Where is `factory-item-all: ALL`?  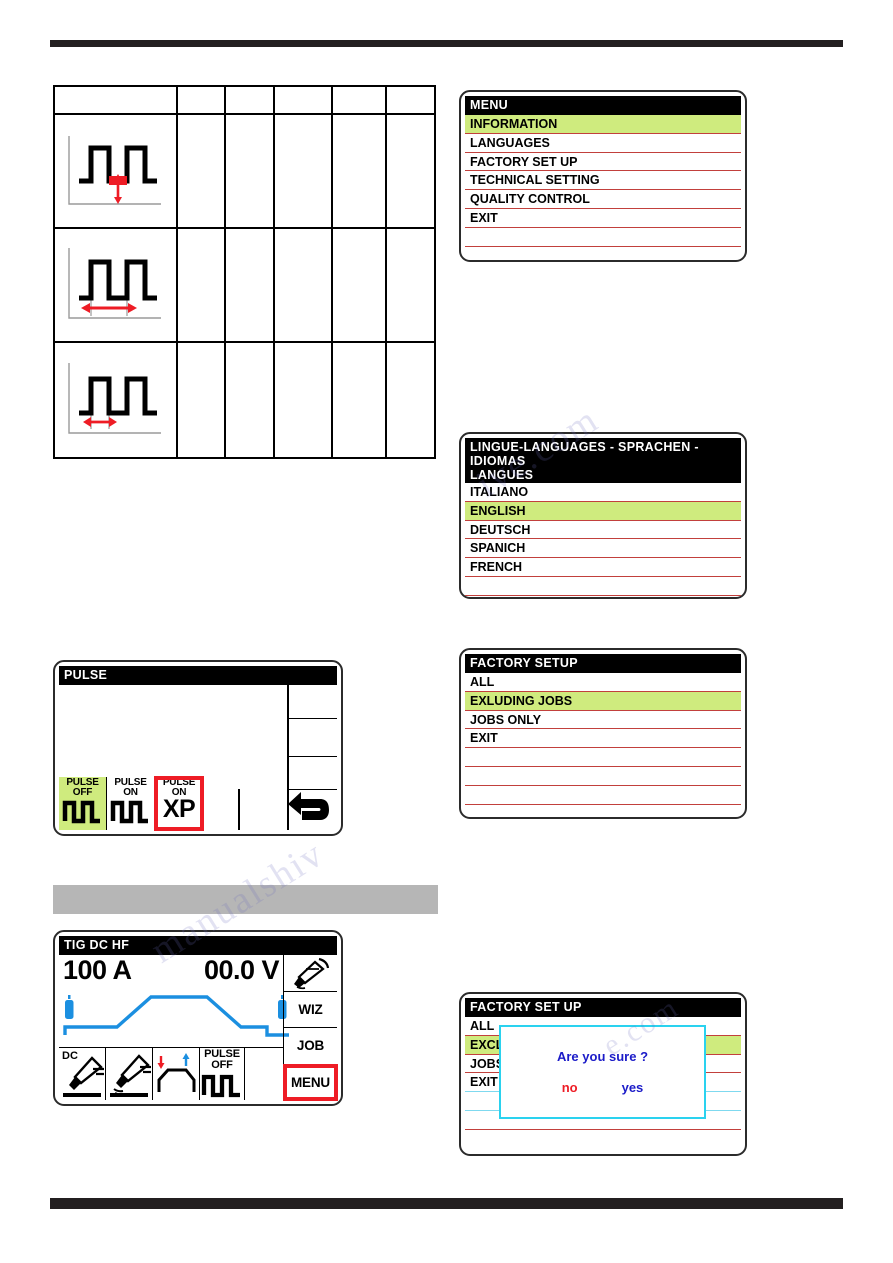
factory-item-all: ALL is located at coordinates (603, 682).